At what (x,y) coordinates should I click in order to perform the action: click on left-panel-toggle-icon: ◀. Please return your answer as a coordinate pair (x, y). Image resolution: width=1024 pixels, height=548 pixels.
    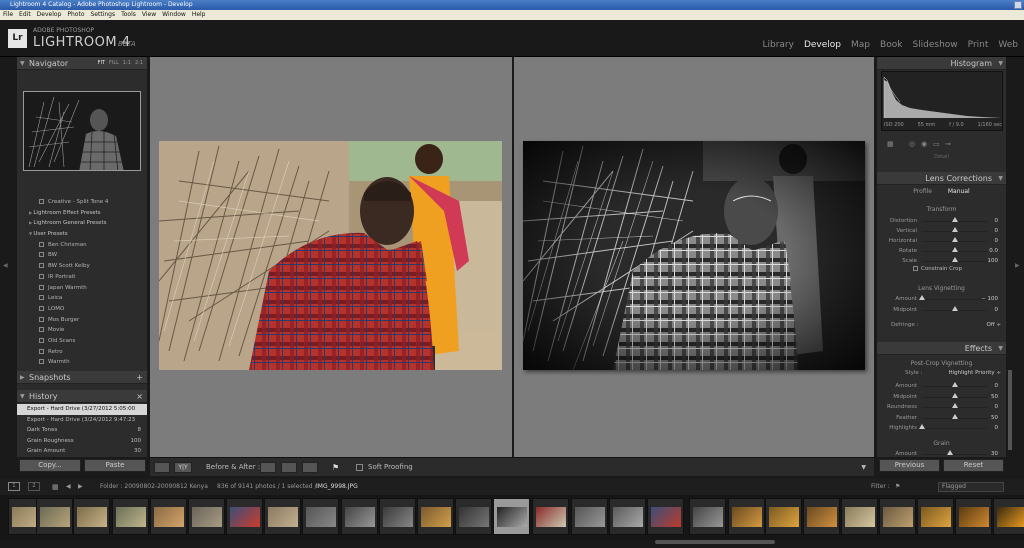
    Looking at the image, I should click on (5, 265).